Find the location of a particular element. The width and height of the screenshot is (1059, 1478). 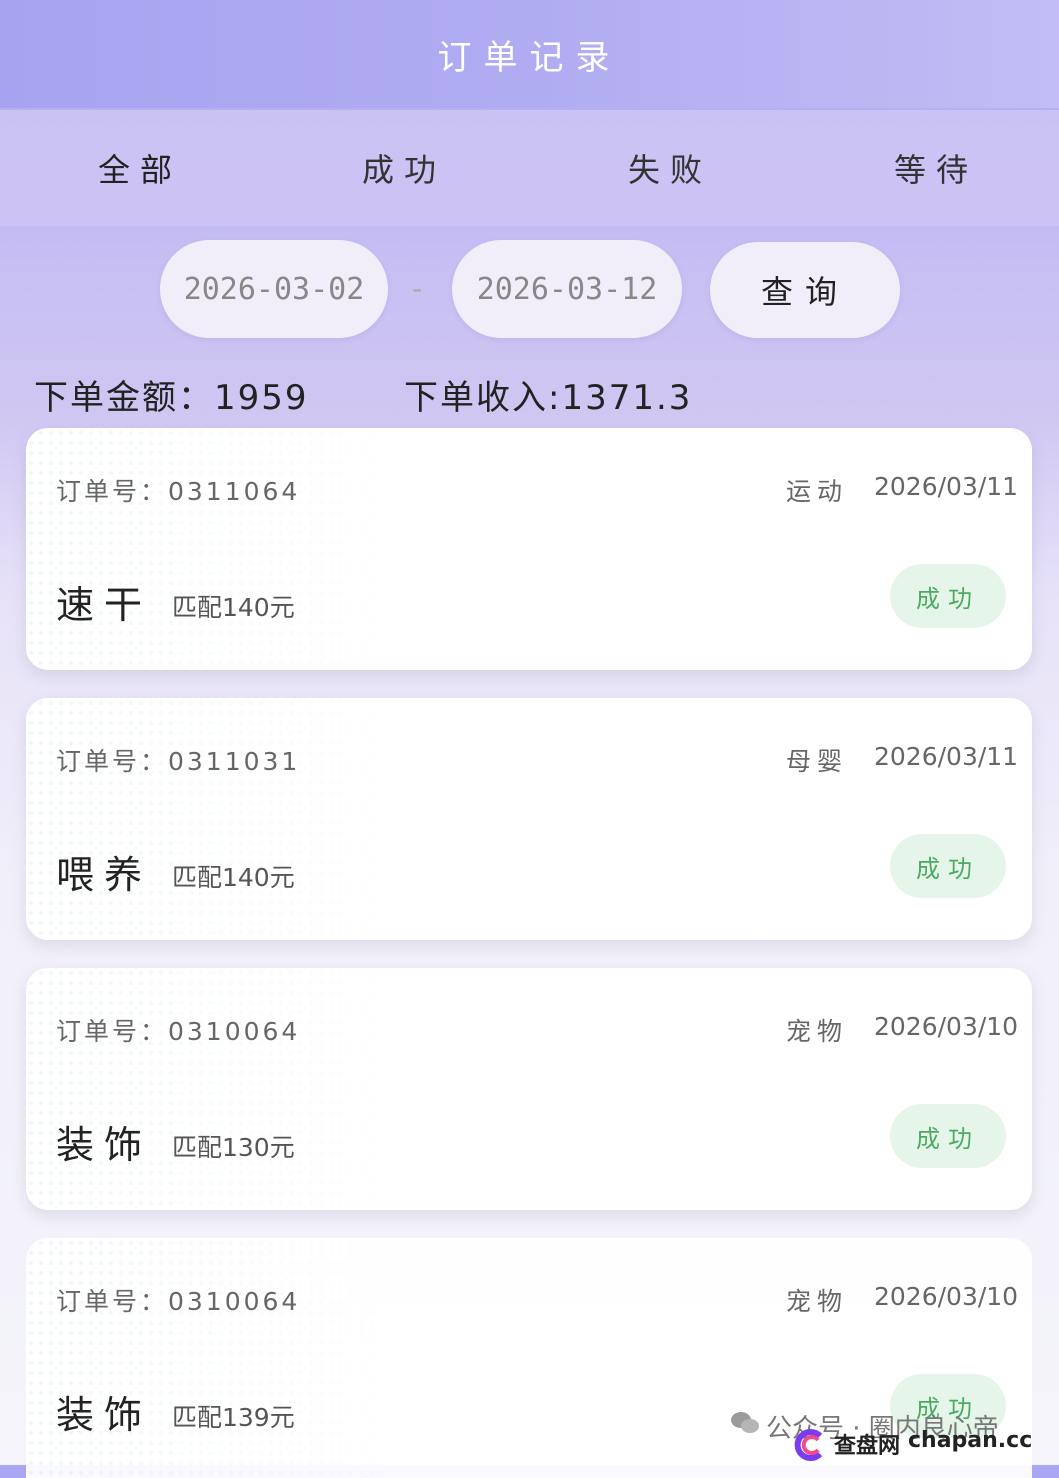

title-bar: 订单记录 is located at coordinates (529, 54).